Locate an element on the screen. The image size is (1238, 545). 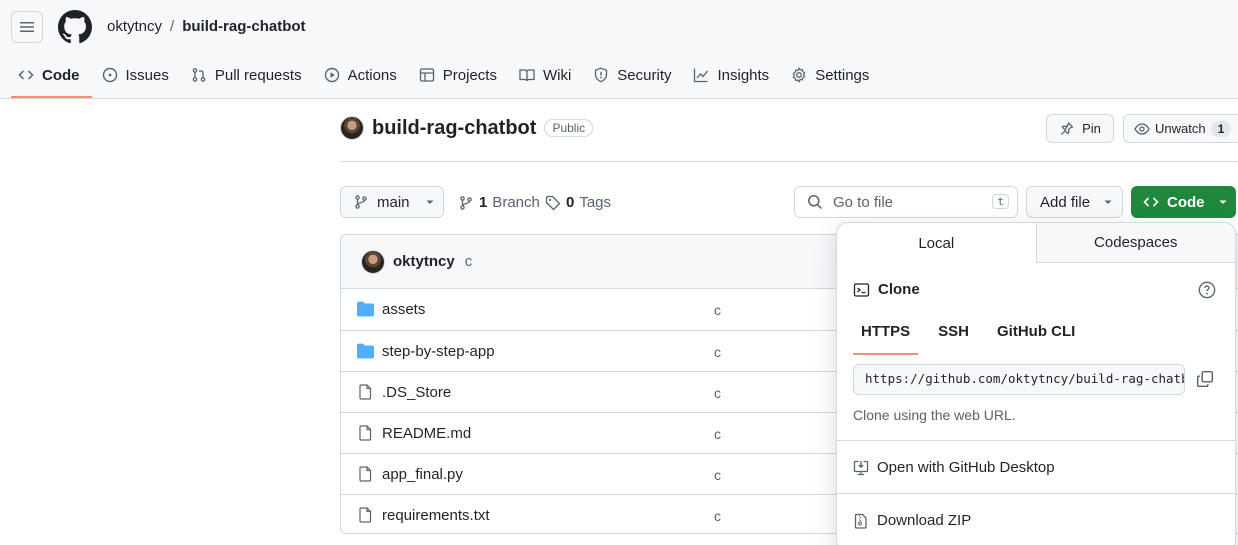
code-button-label: Code is located at coordinates (1186, 202).